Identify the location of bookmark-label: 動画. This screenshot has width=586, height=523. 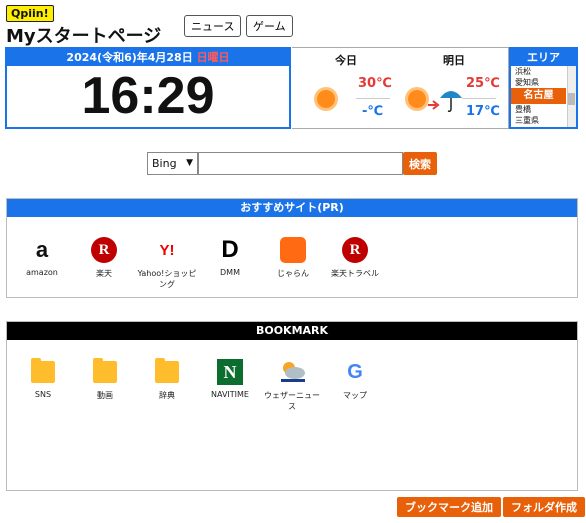
(105, 395).